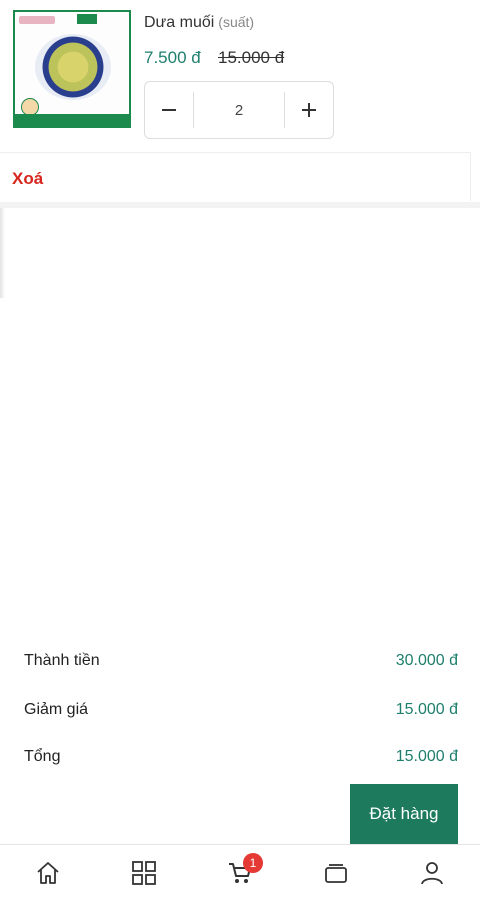 This screenshot has width=480, height=901. What do you see at coordinates (56, 709) in the screenshot?
I see `discount-label: Giảm giá` at bounding box center [56, 709].